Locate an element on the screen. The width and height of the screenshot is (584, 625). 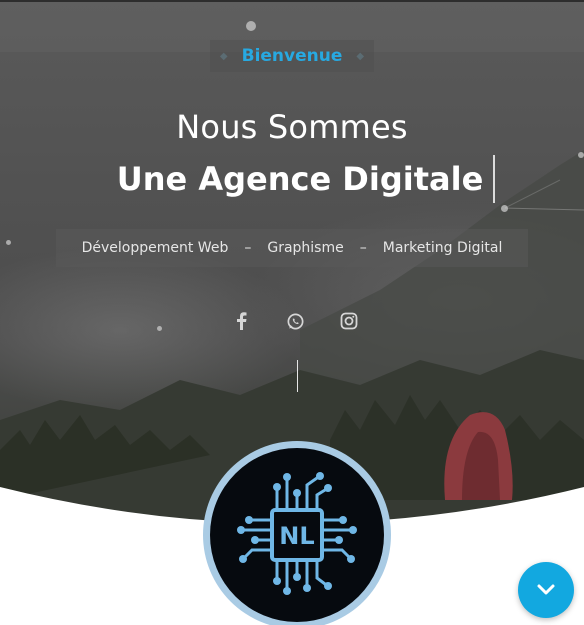
company-logo: NL is located at coordinates (297, 533).